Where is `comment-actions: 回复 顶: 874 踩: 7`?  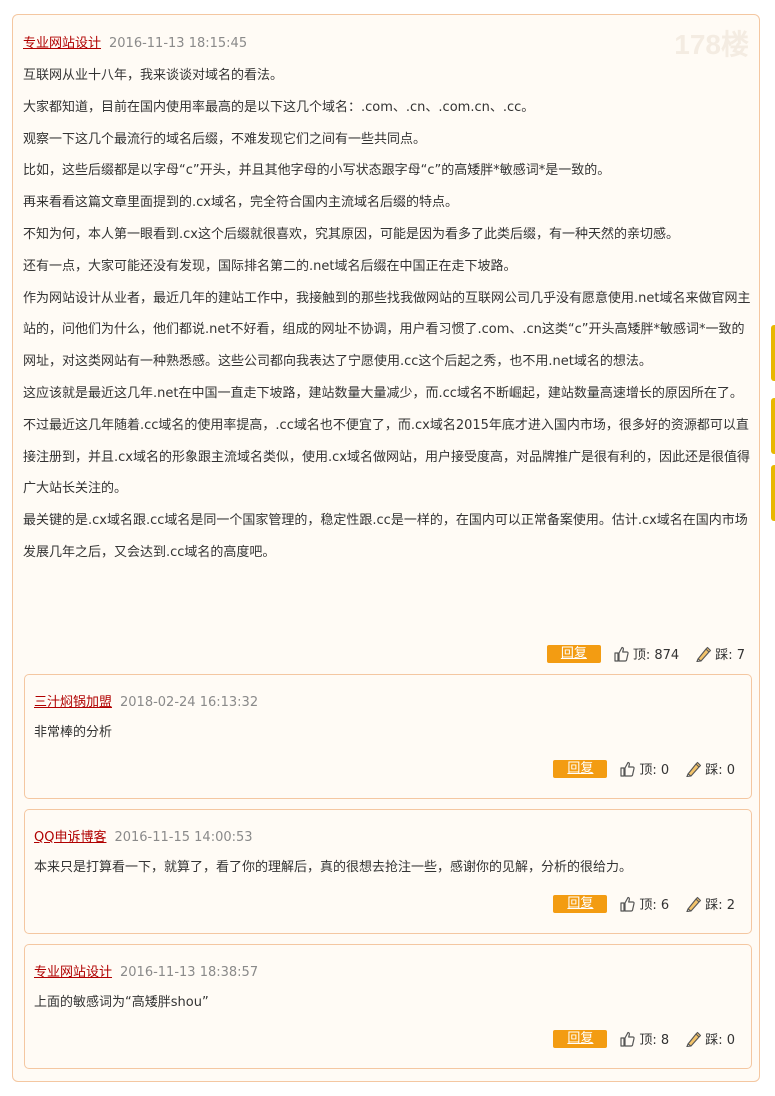 comment-actions: 回复 顶: 874 踩: 7 is located at coordinates (645, 653).